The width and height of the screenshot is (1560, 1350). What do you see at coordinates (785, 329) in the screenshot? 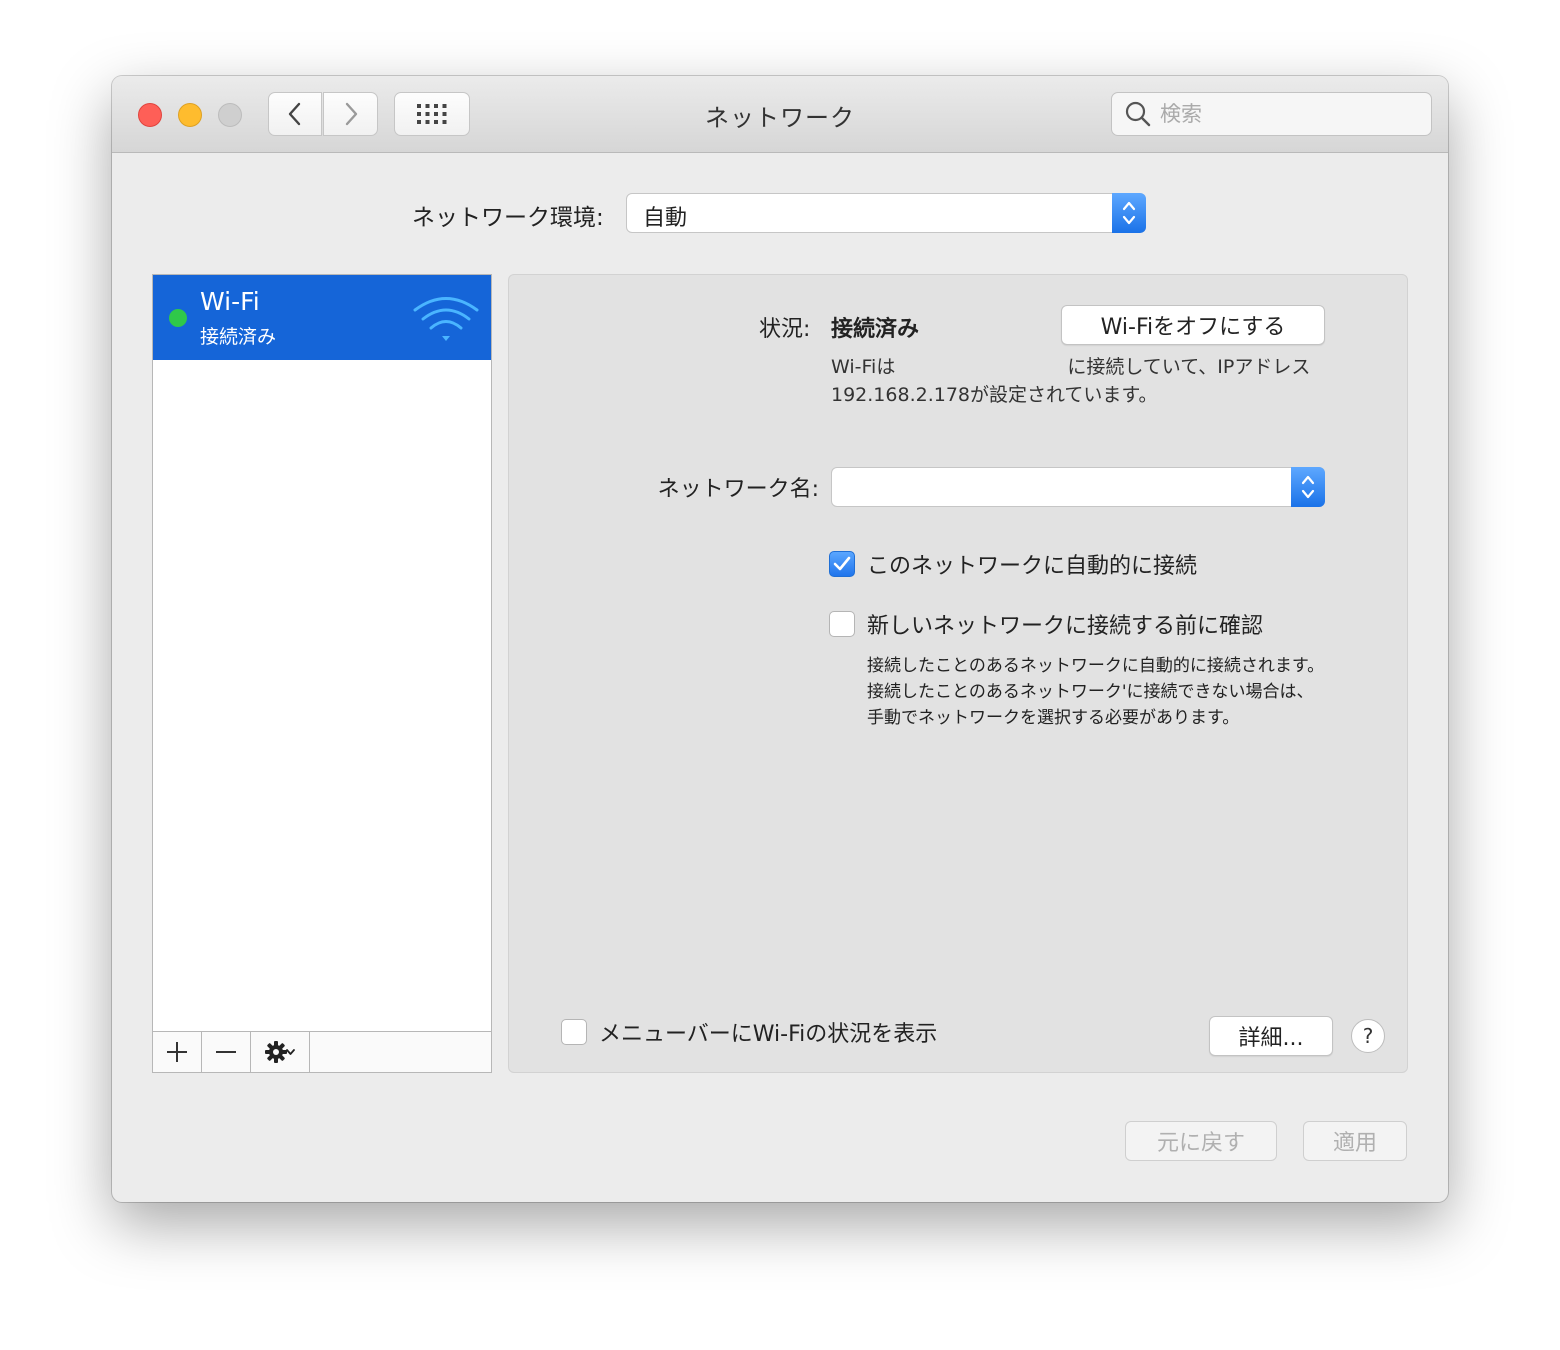
I see `status-label: 状況:` at bounding box center [785, 329].